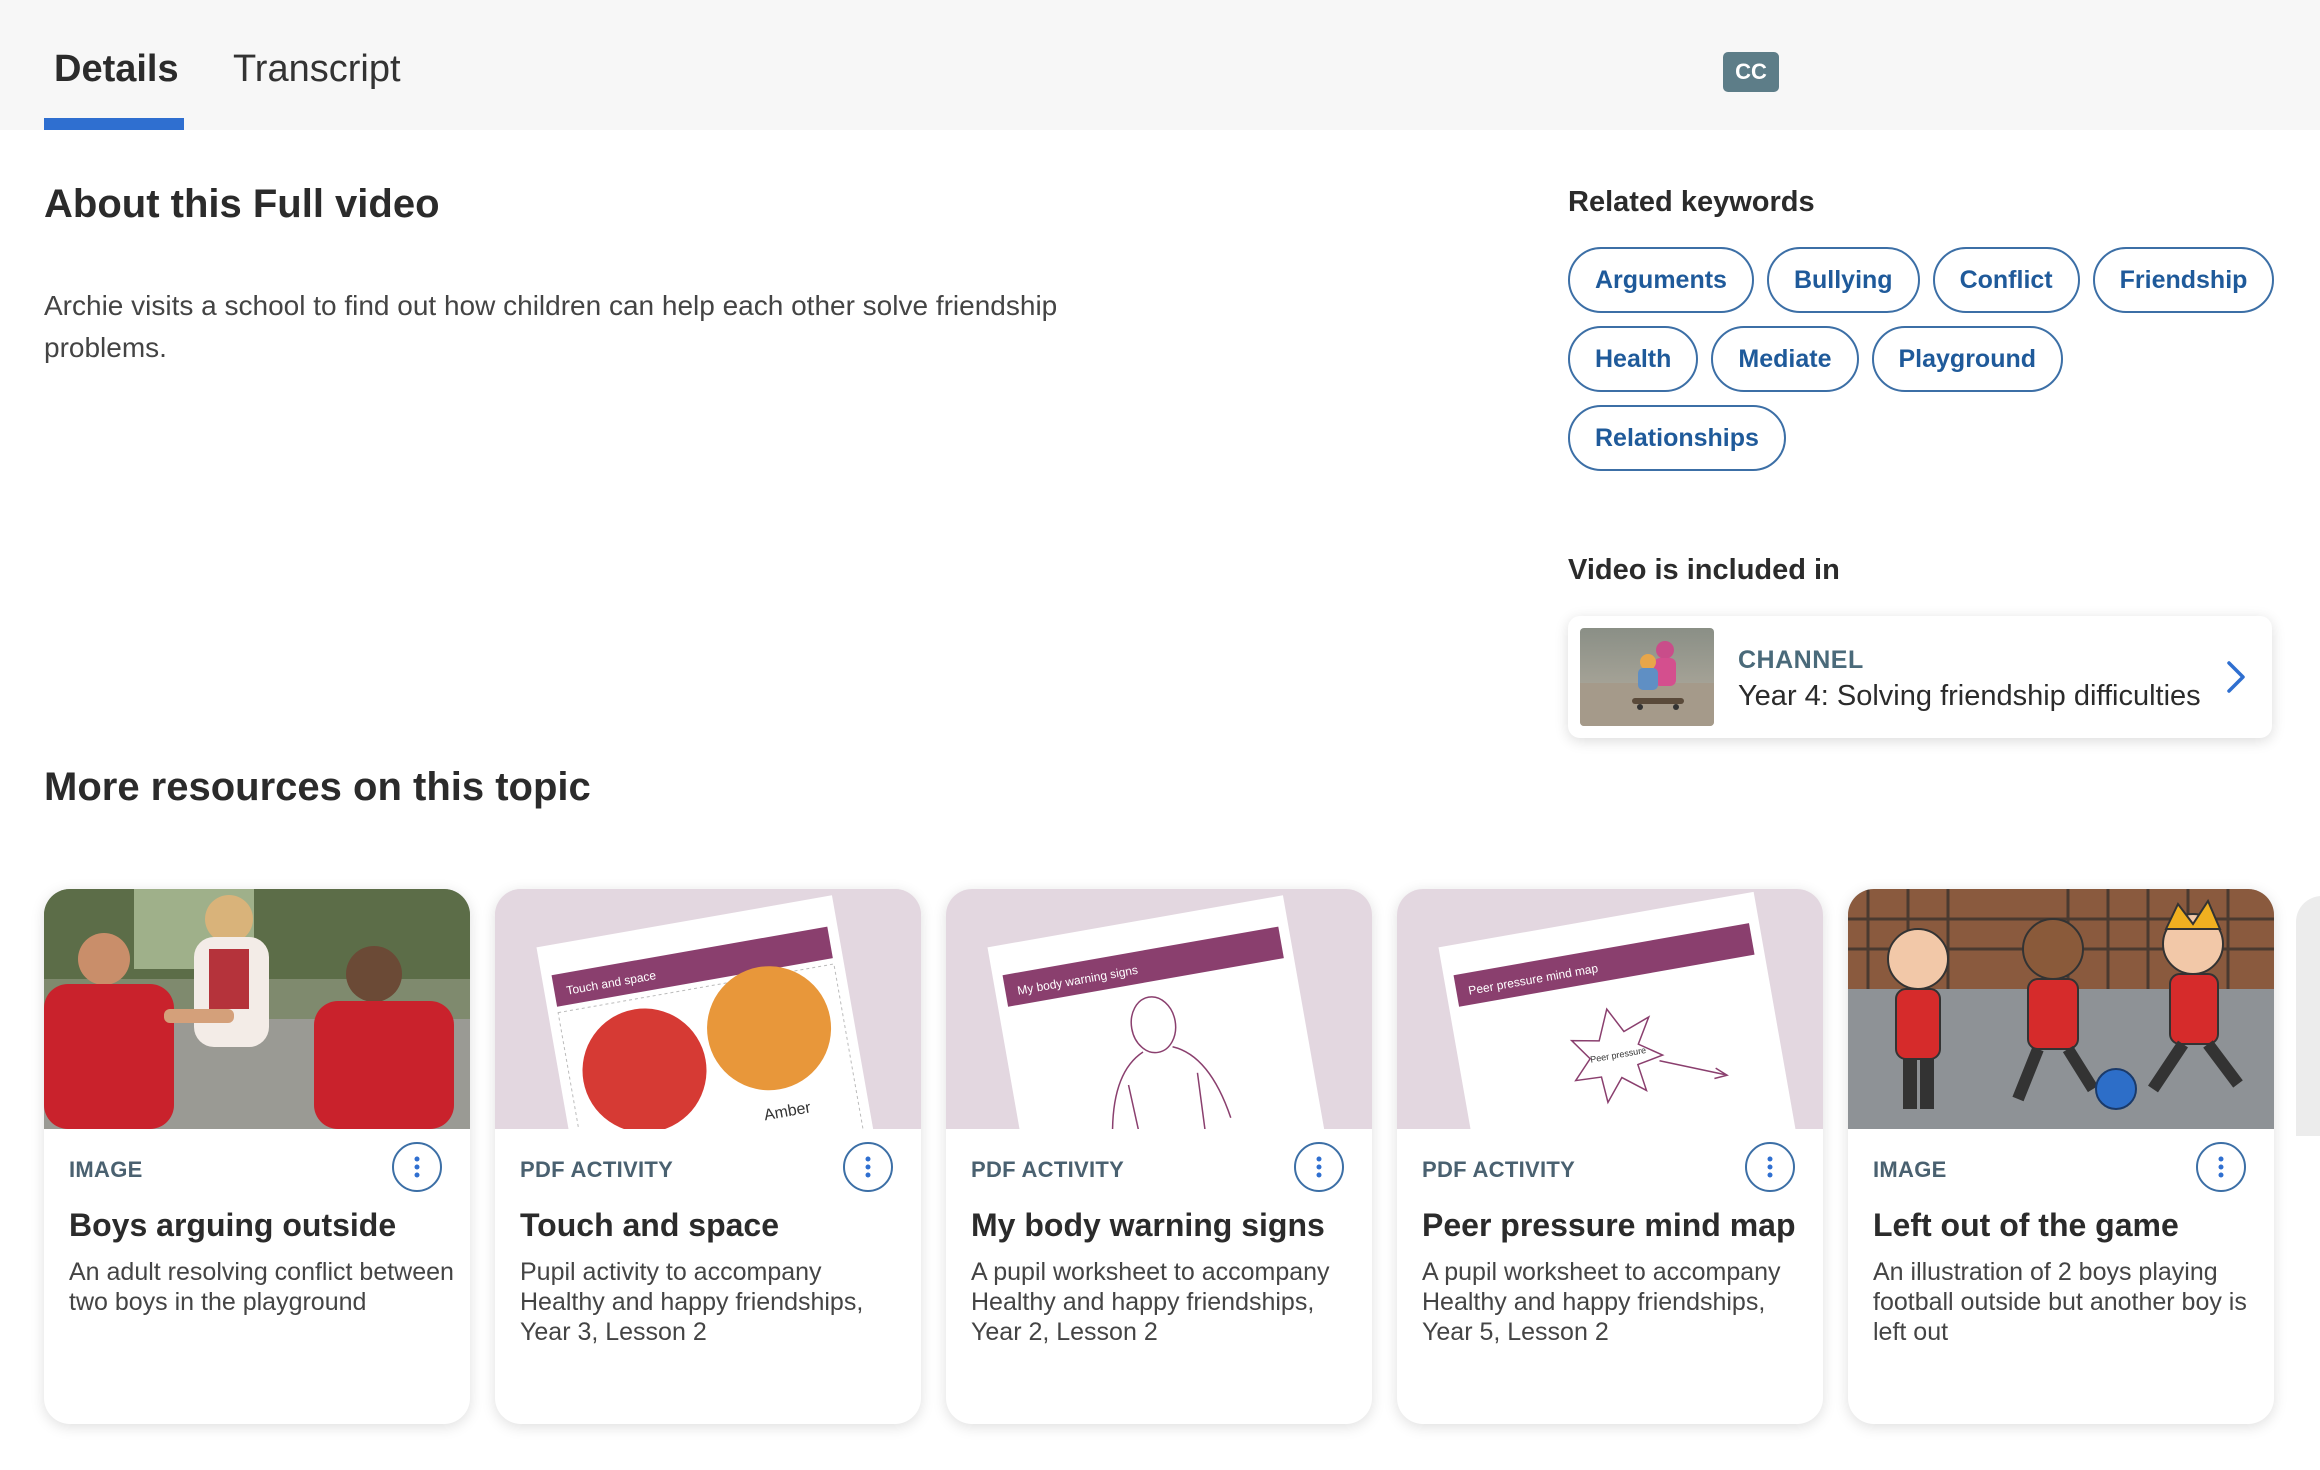 This screenshot has height=1470, width=2320. Describe the element at coordinates (1967, 359) in the screenshot. I see `keyword-playground: Playground` at that location.